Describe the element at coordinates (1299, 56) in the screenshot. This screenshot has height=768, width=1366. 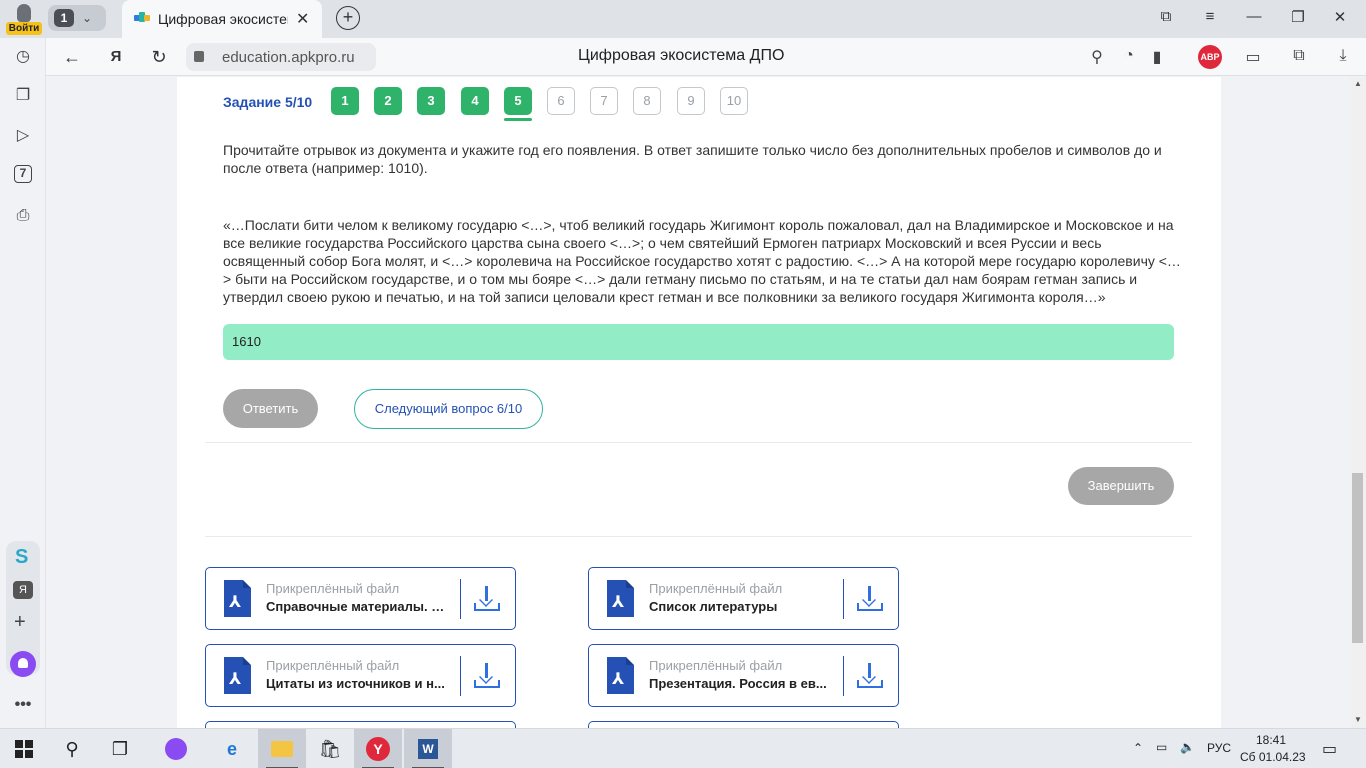
I see `extensions-icon: ⧉` at that location.